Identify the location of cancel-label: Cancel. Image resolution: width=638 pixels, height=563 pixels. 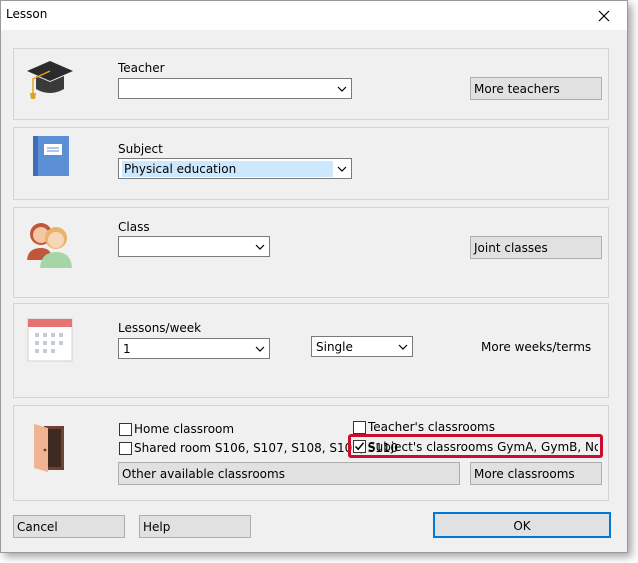
(37, 527).